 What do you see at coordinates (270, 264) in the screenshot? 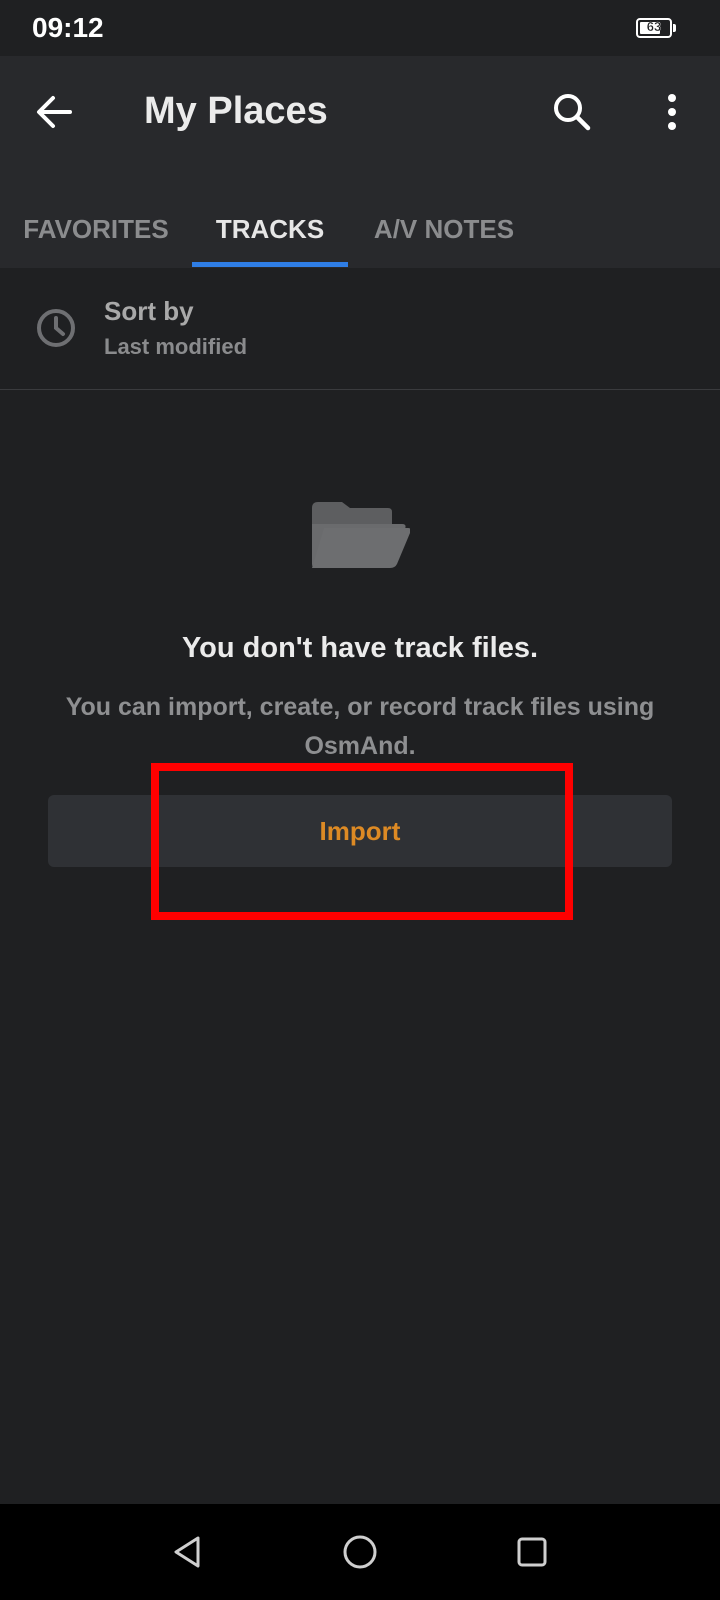
I see `active-tab-indicator` at bounding box center [270, 264].